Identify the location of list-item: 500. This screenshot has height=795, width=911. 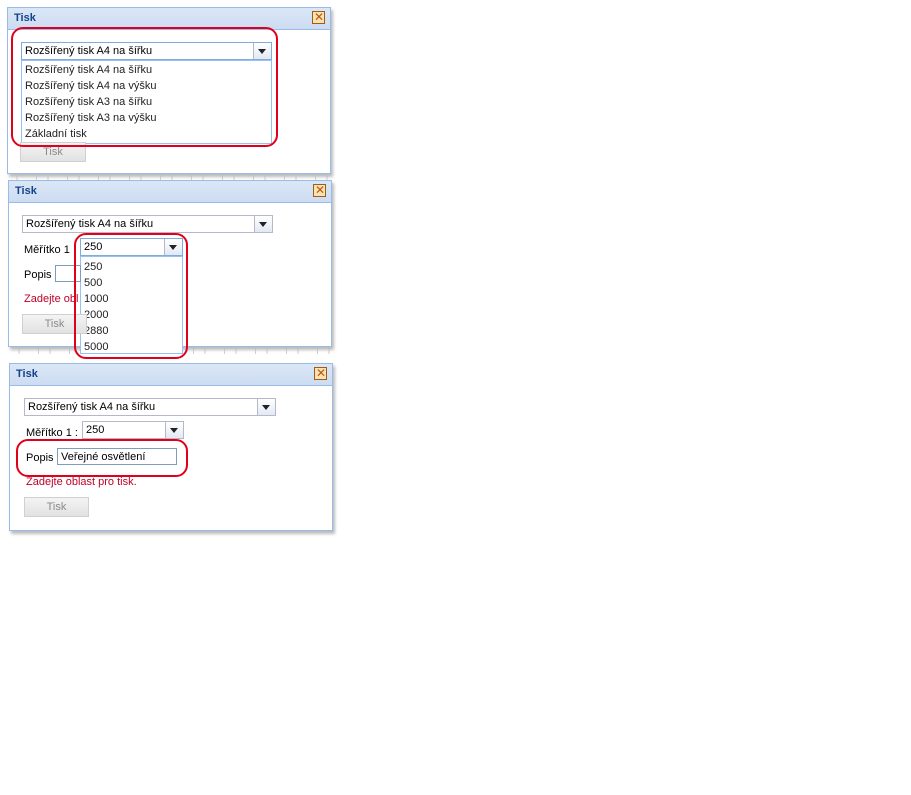
(131, 283).